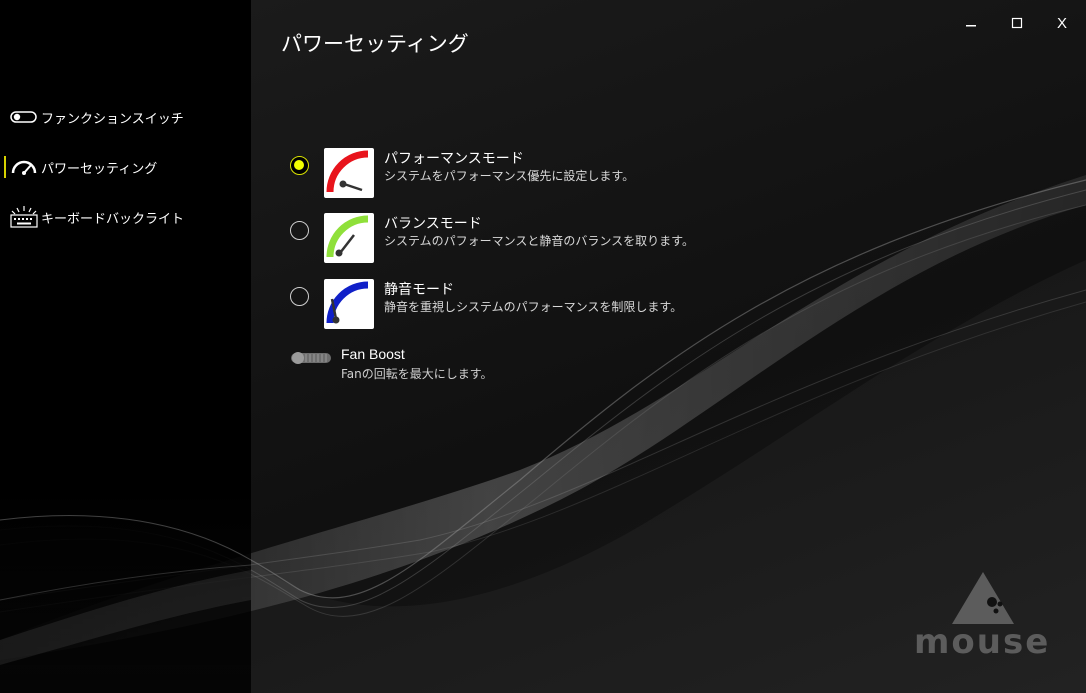  Describe the element at coordinates (311, 358) in the screenshot. I see `fan-boost-toggle` at that location.